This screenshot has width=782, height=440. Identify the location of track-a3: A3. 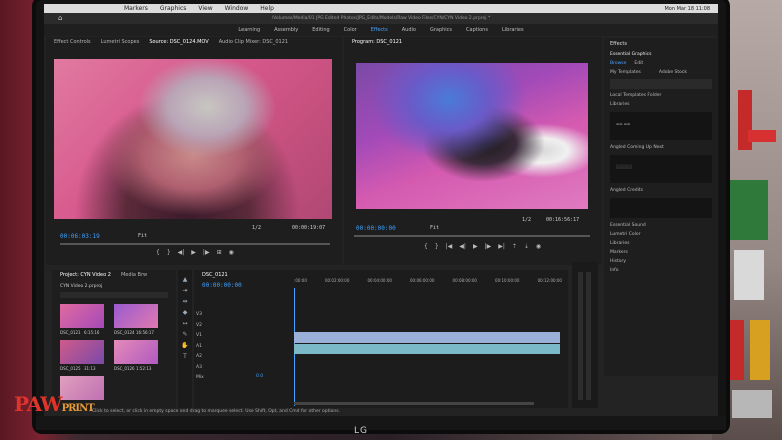
(200, 368).